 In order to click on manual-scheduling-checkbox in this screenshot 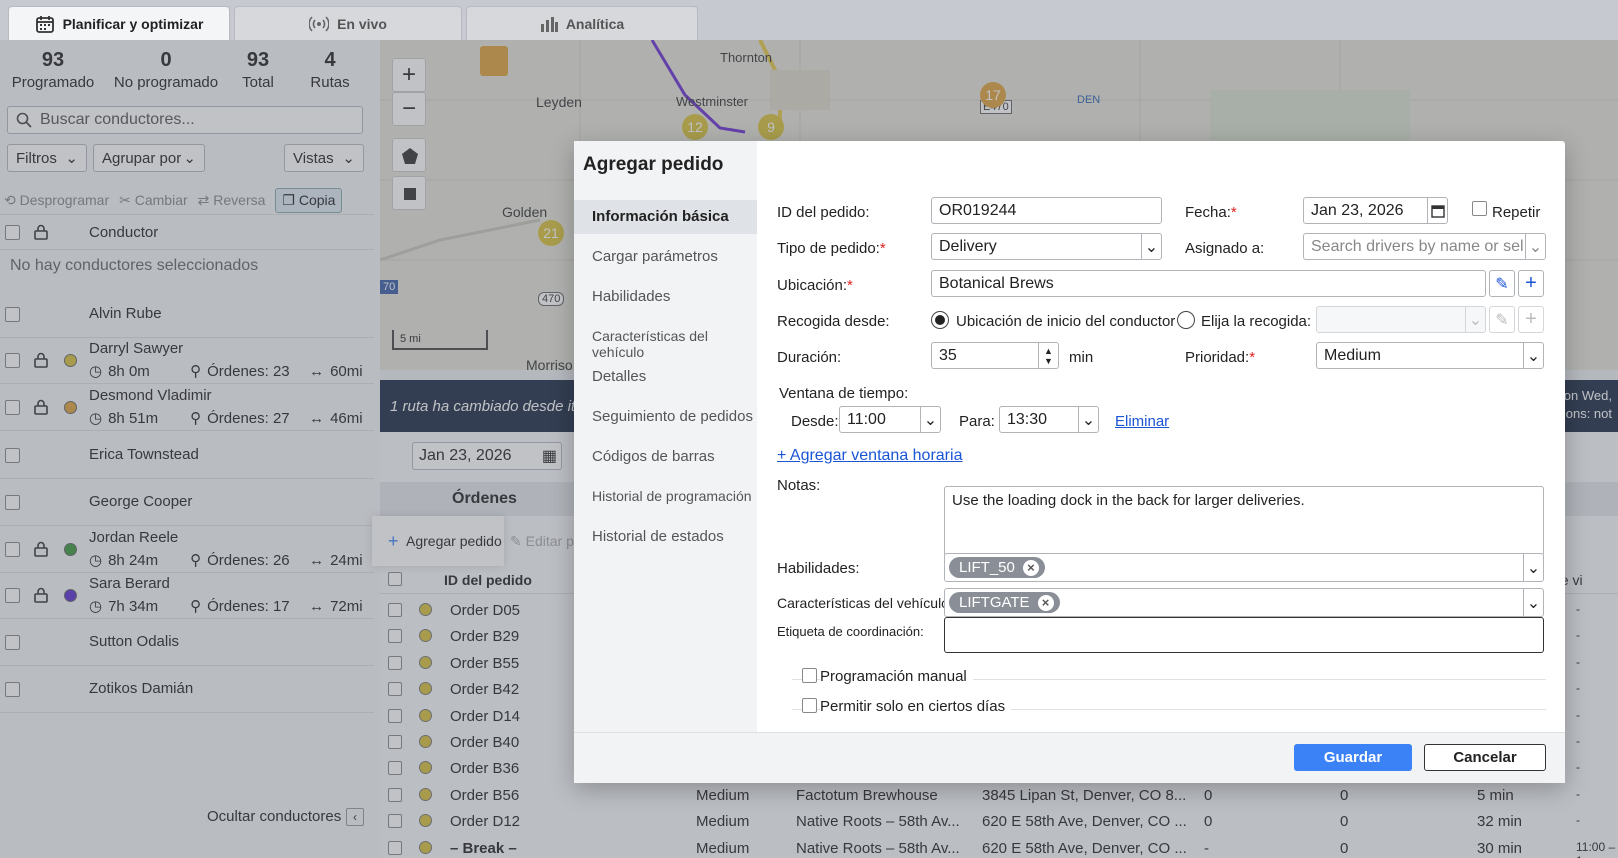, I will do `click(809, 675)`.